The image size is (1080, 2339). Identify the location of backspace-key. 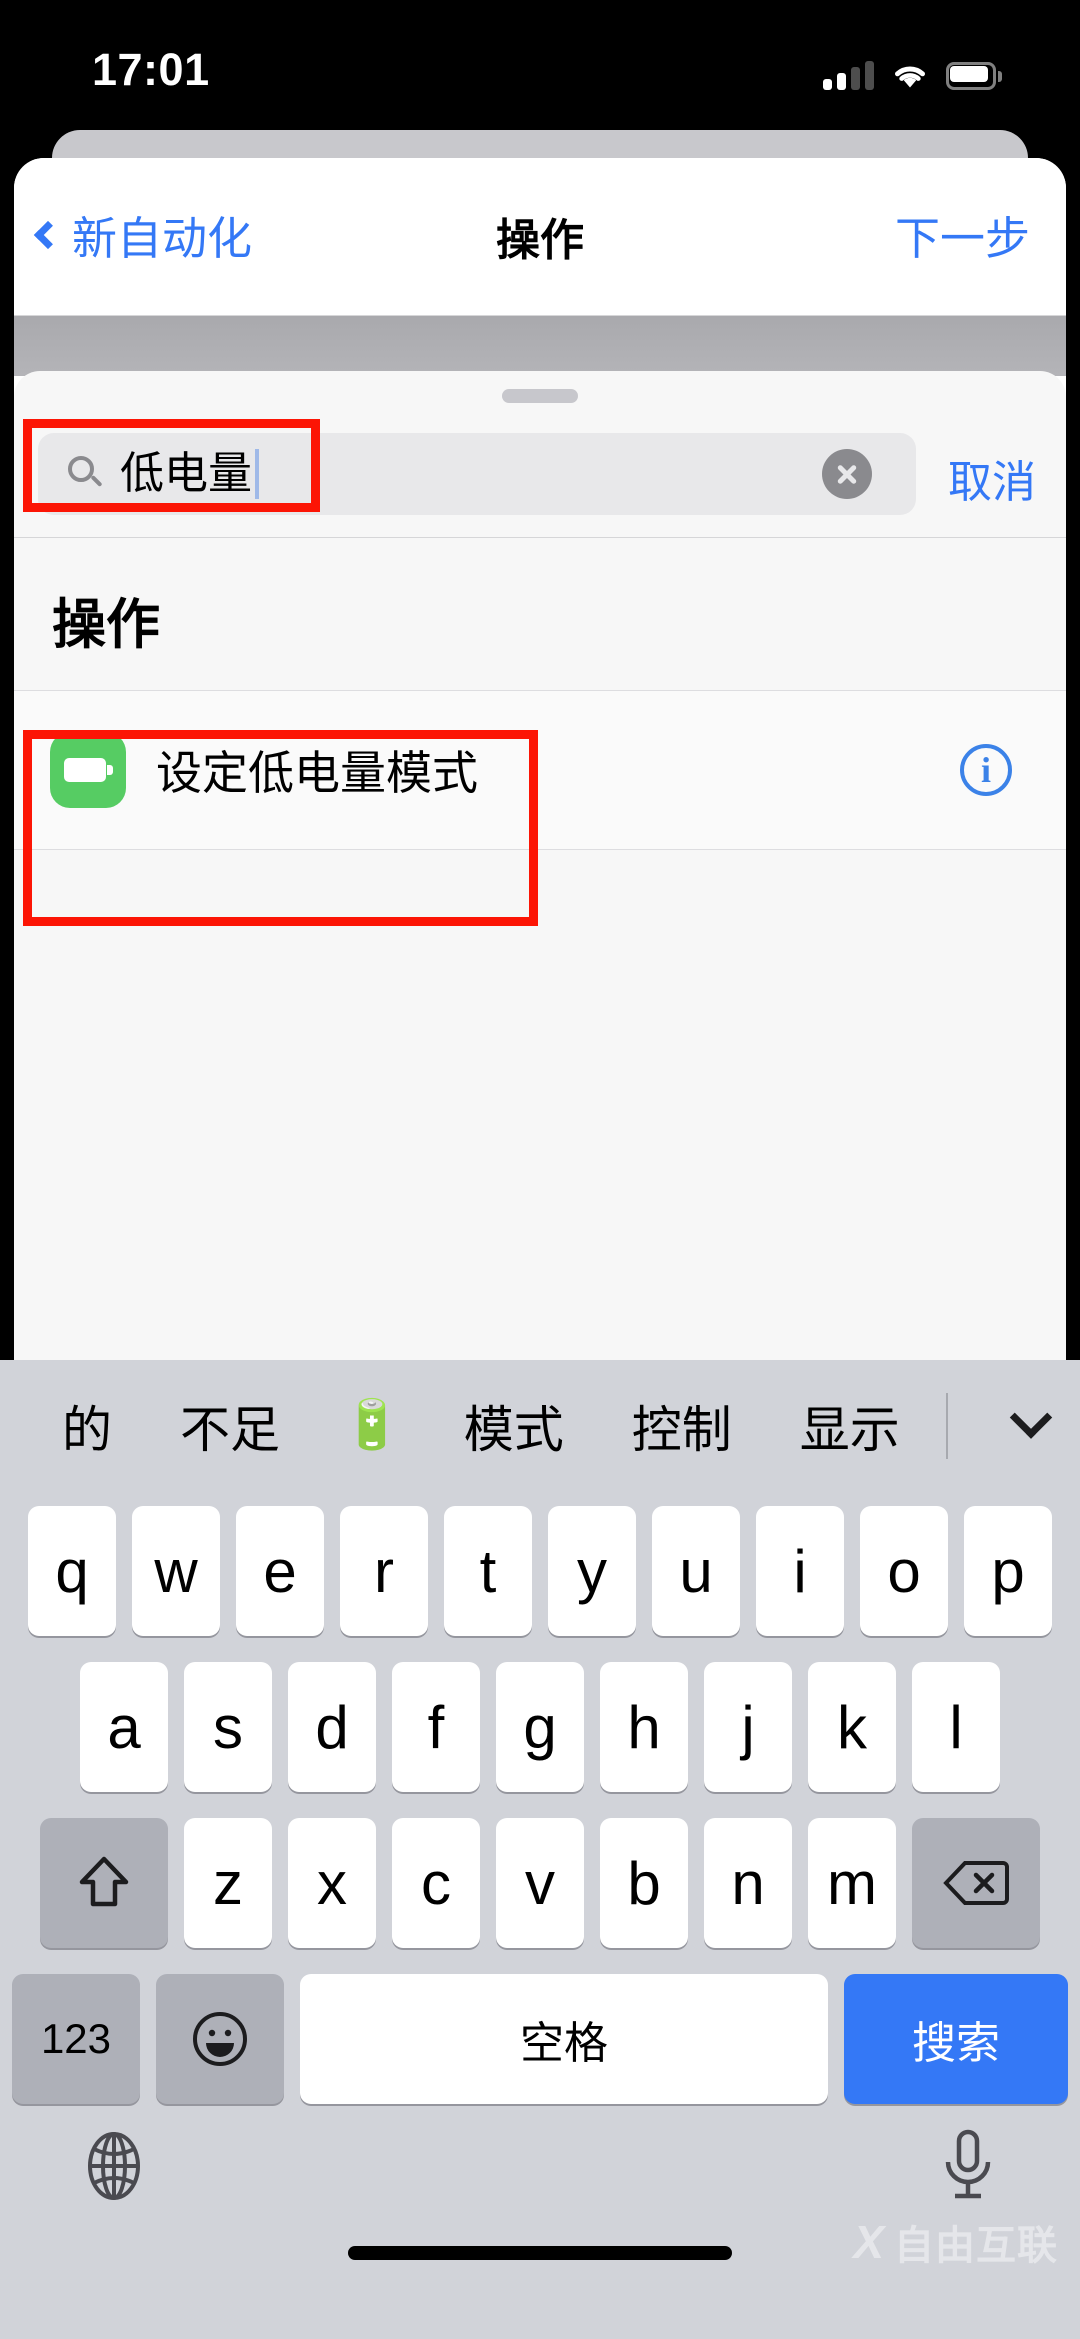
(976, 1883).